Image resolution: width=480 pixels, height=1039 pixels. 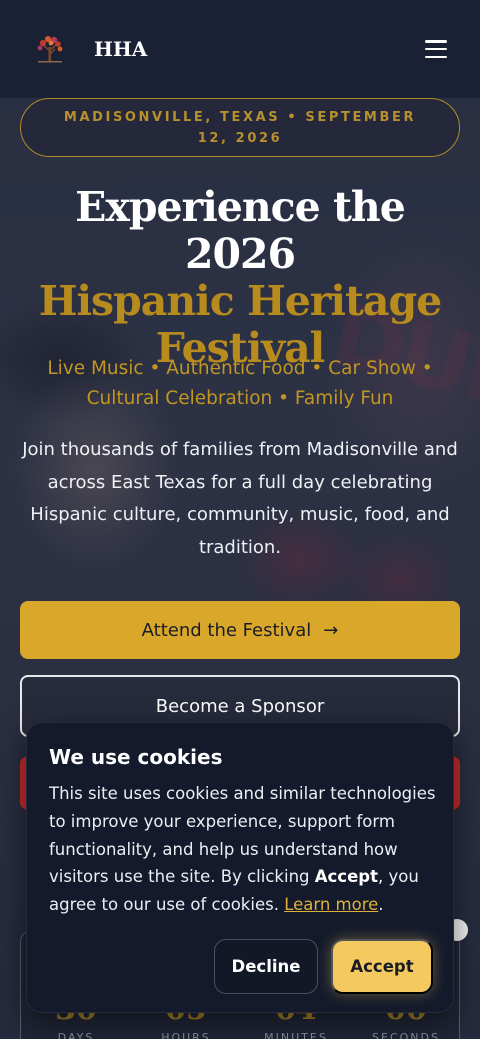 What do you see at coordinates (240, 706) in the screenshot?
I see `become-sponsor-label: Become a Sponsor` at bounding box center [240, 706].